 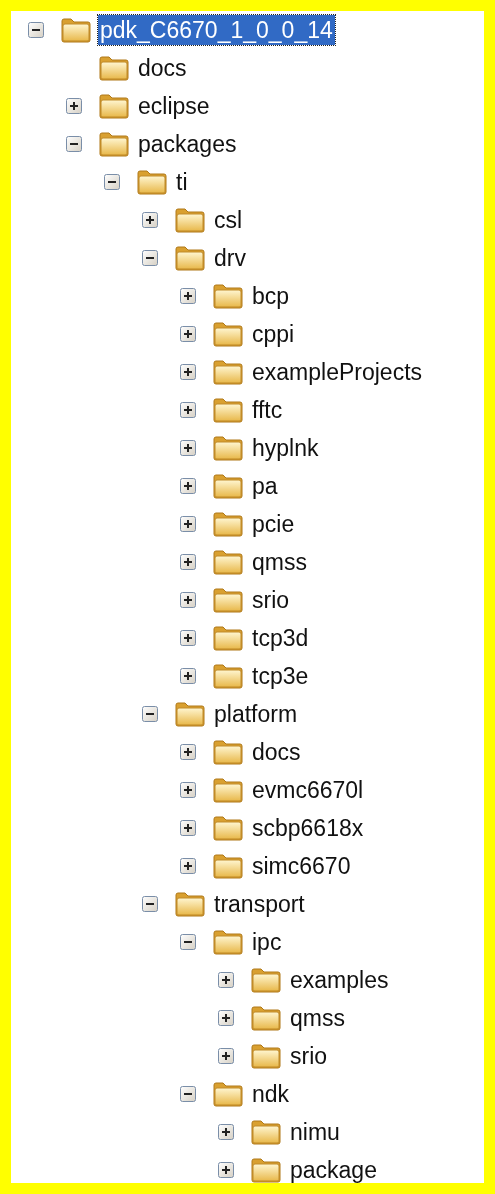 I want to click on folder-label: simc6670, so click(x=301, y=866).